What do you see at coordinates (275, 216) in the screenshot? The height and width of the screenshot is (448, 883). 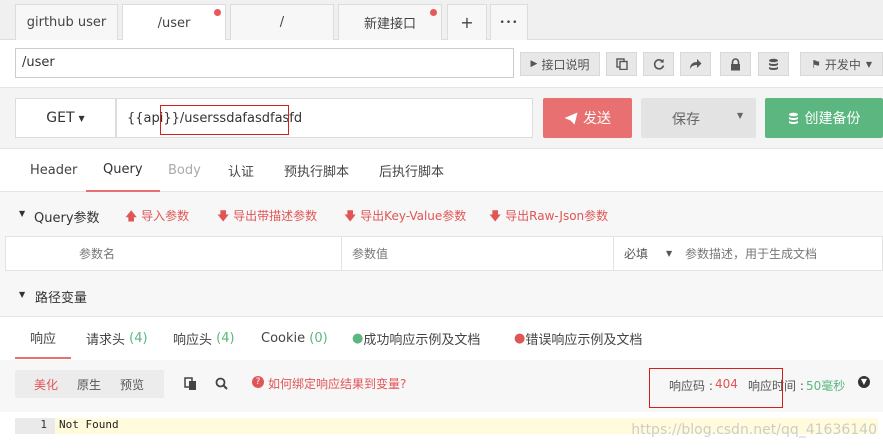 I see `link-label: 导出带描述参数` at bounding box center [275, 216].